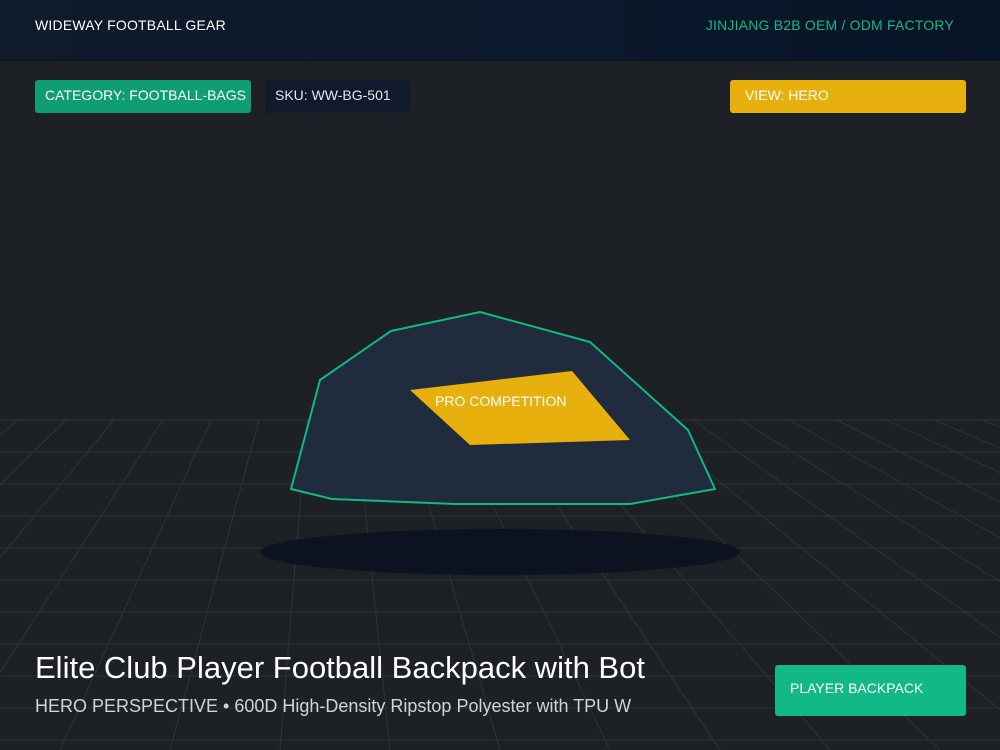 The width and height of the screenshot is (1000, 750). Describe the element at coordinates (337, 96) in the screenshot. I see `sku-chip: SKU: WW-BG-501` at that location.